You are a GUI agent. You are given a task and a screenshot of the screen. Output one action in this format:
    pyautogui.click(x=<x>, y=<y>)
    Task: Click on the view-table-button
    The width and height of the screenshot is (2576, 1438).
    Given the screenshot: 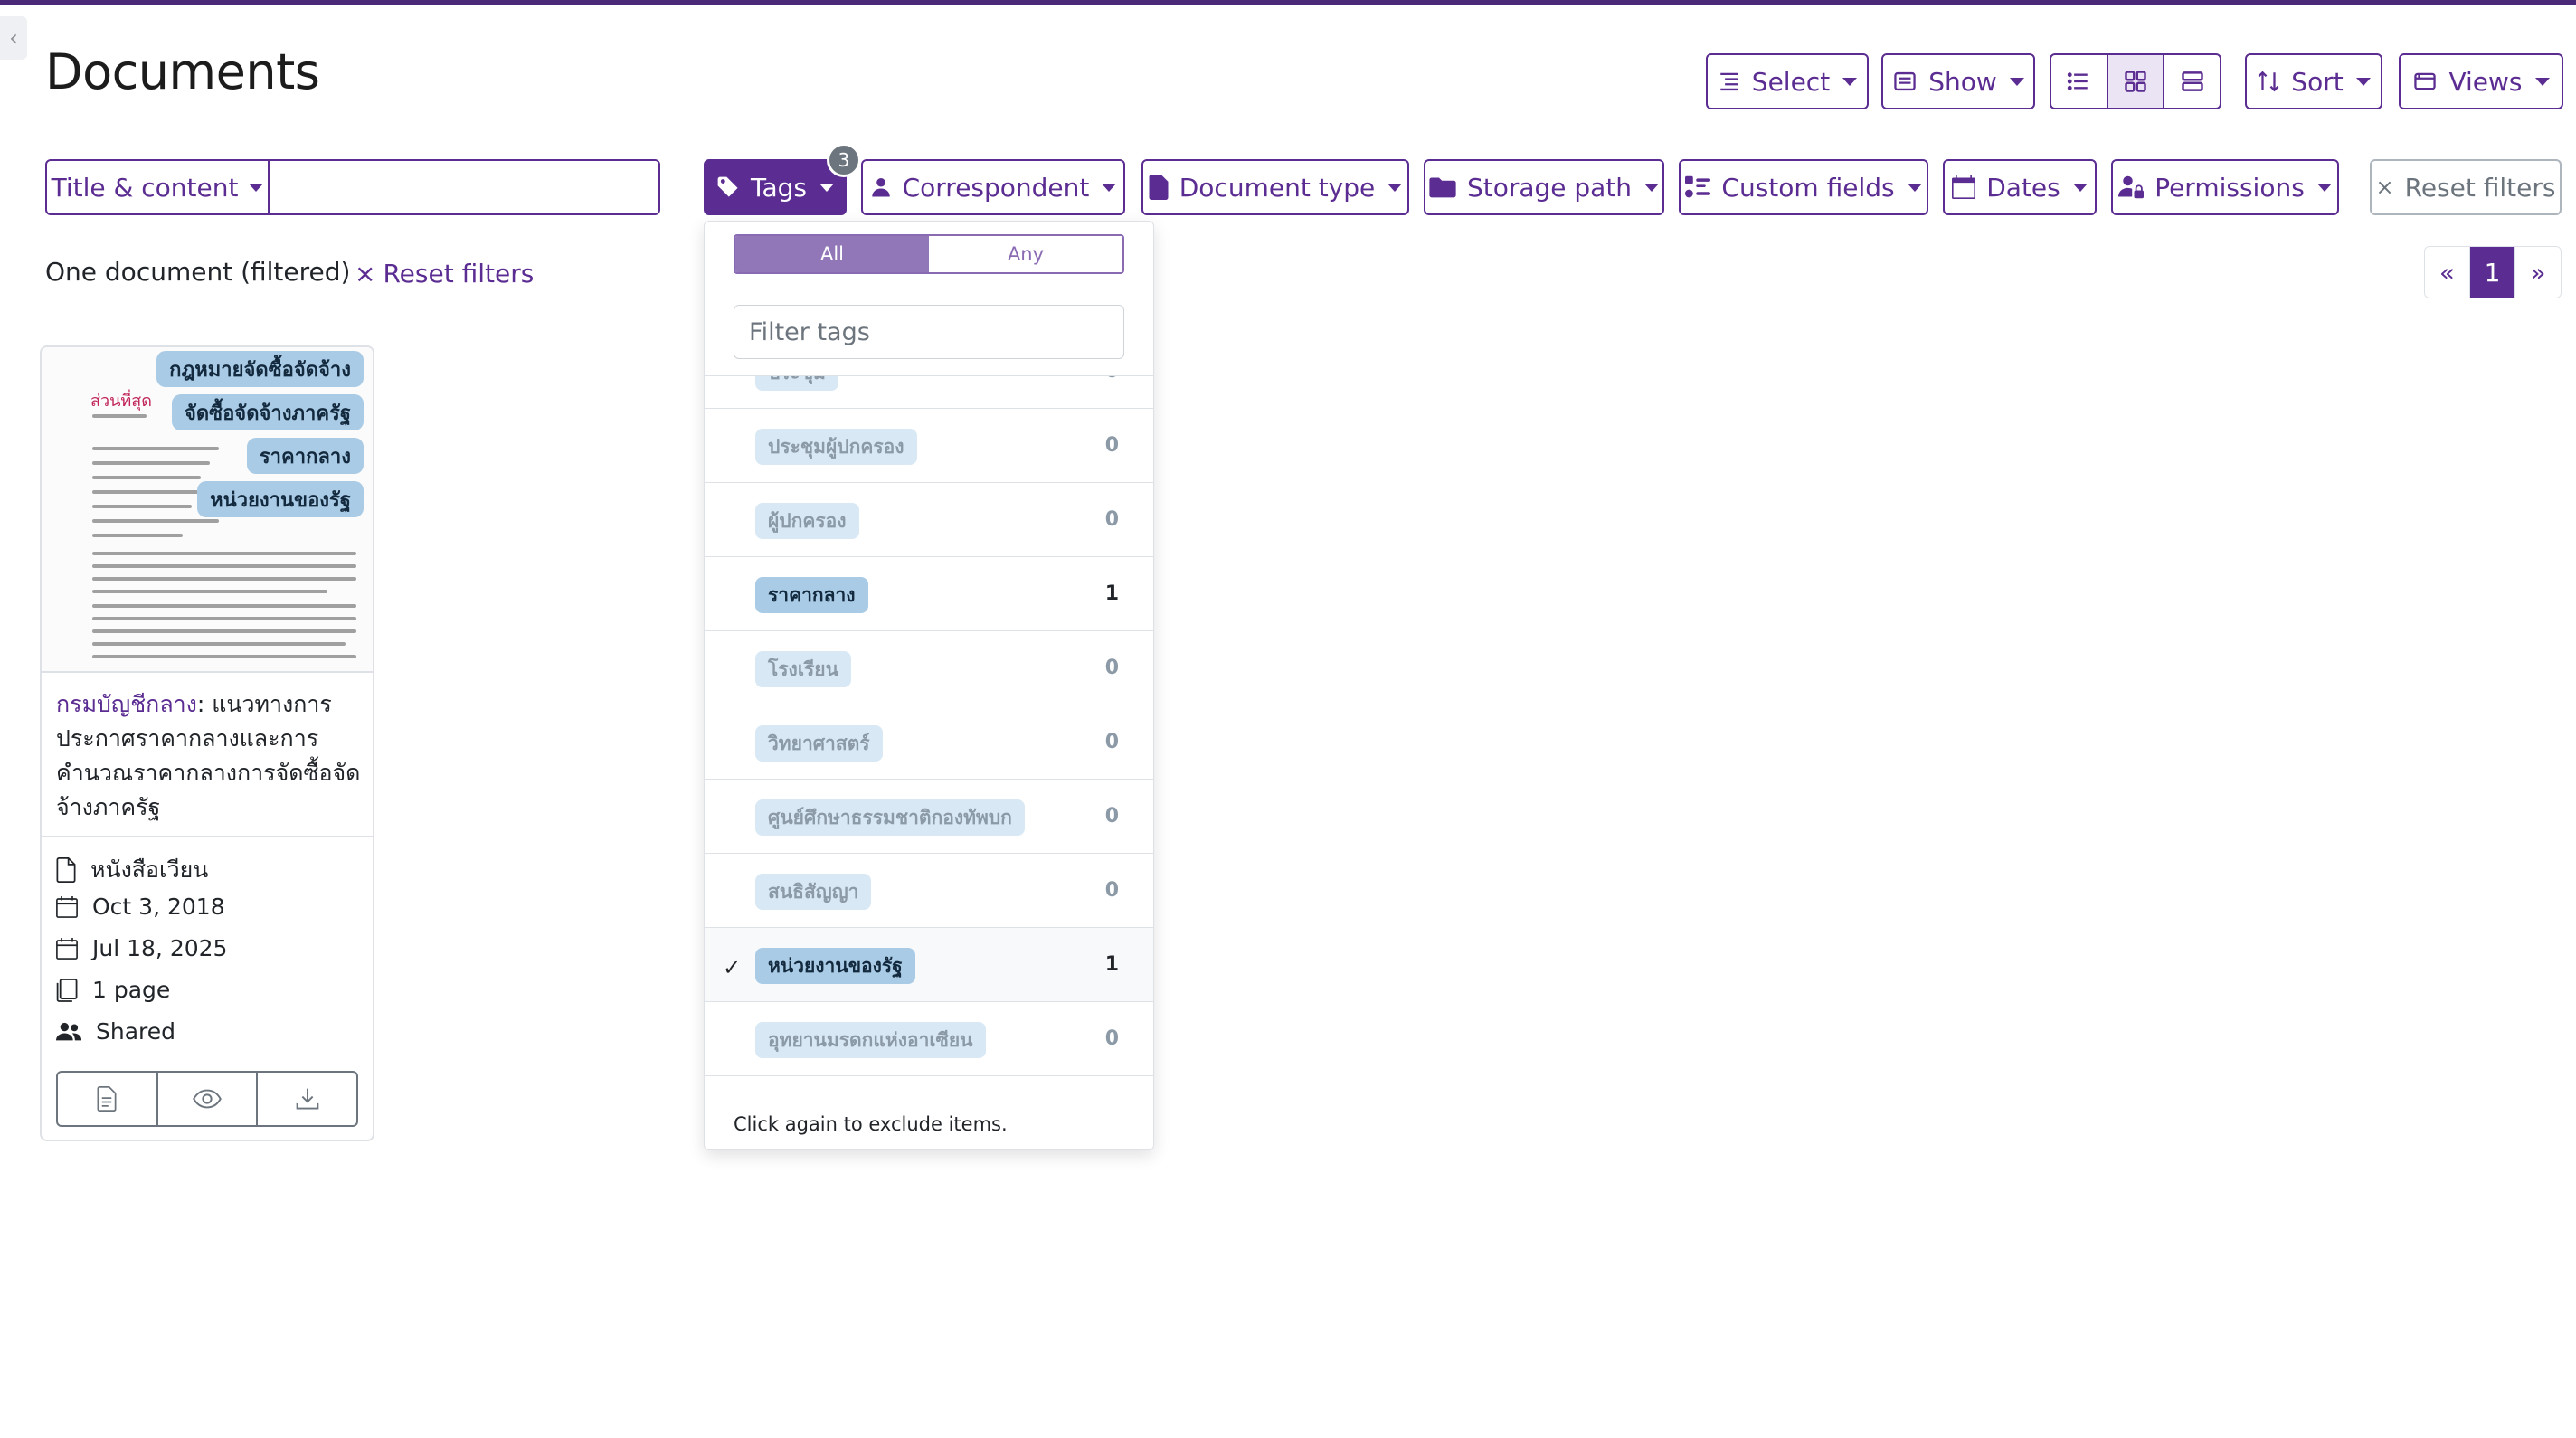 What is the action you would take?
    pyautogui.click(x=2079, y=81)
    